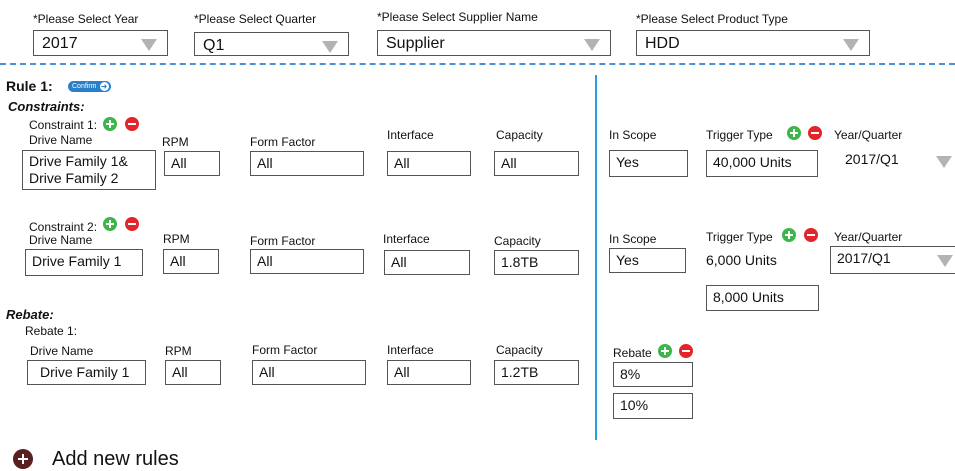  What do you see at coordinates (753, 43) in the screenshot?
I see `product-type-select: HDD` at bounding box center [753, 43].